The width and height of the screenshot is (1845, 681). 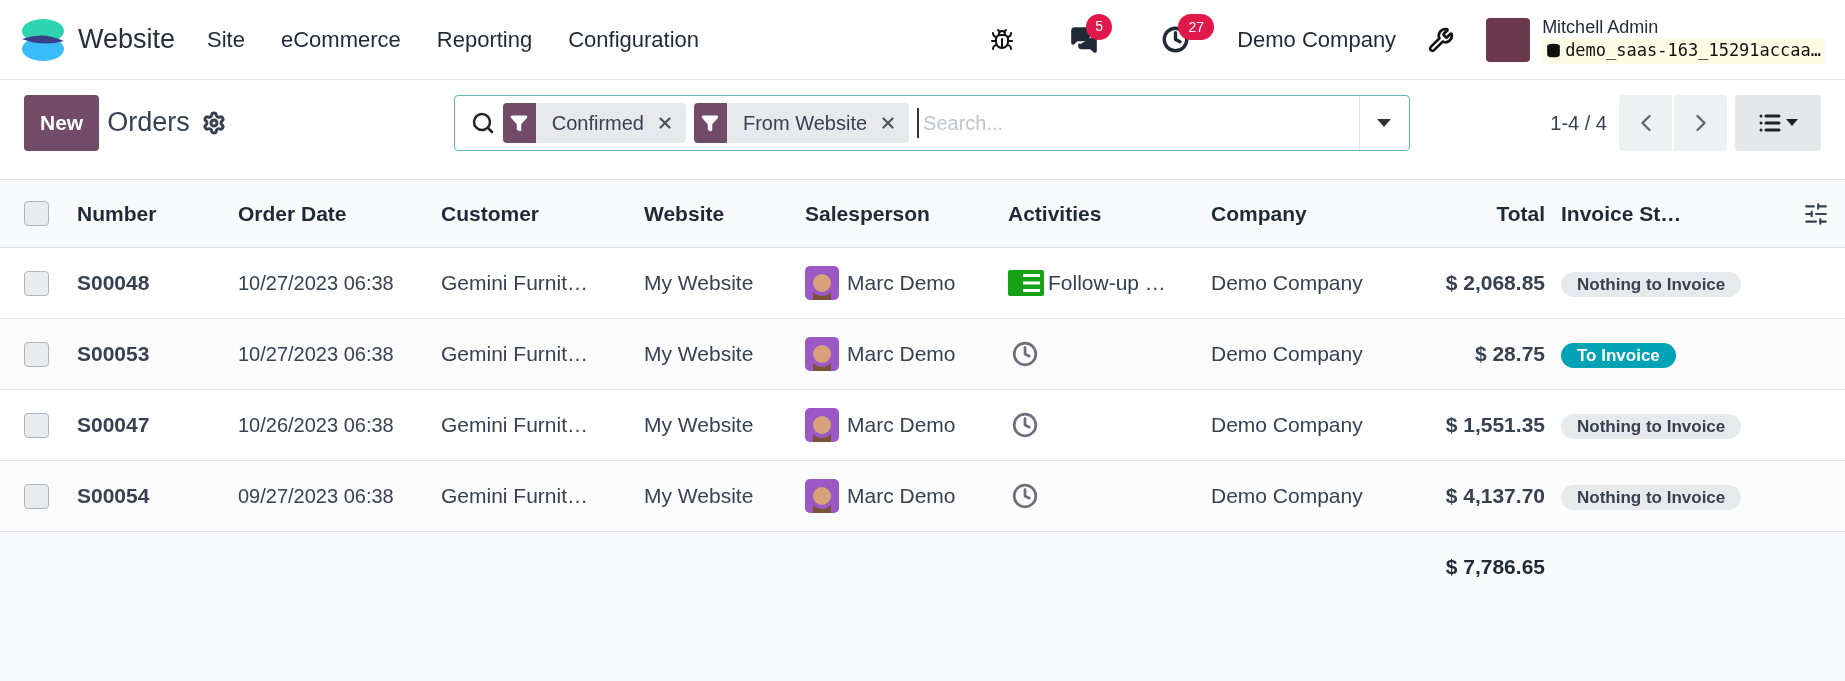 I want to click on order-total: $ 28.75, so click(x=1509, y=354).